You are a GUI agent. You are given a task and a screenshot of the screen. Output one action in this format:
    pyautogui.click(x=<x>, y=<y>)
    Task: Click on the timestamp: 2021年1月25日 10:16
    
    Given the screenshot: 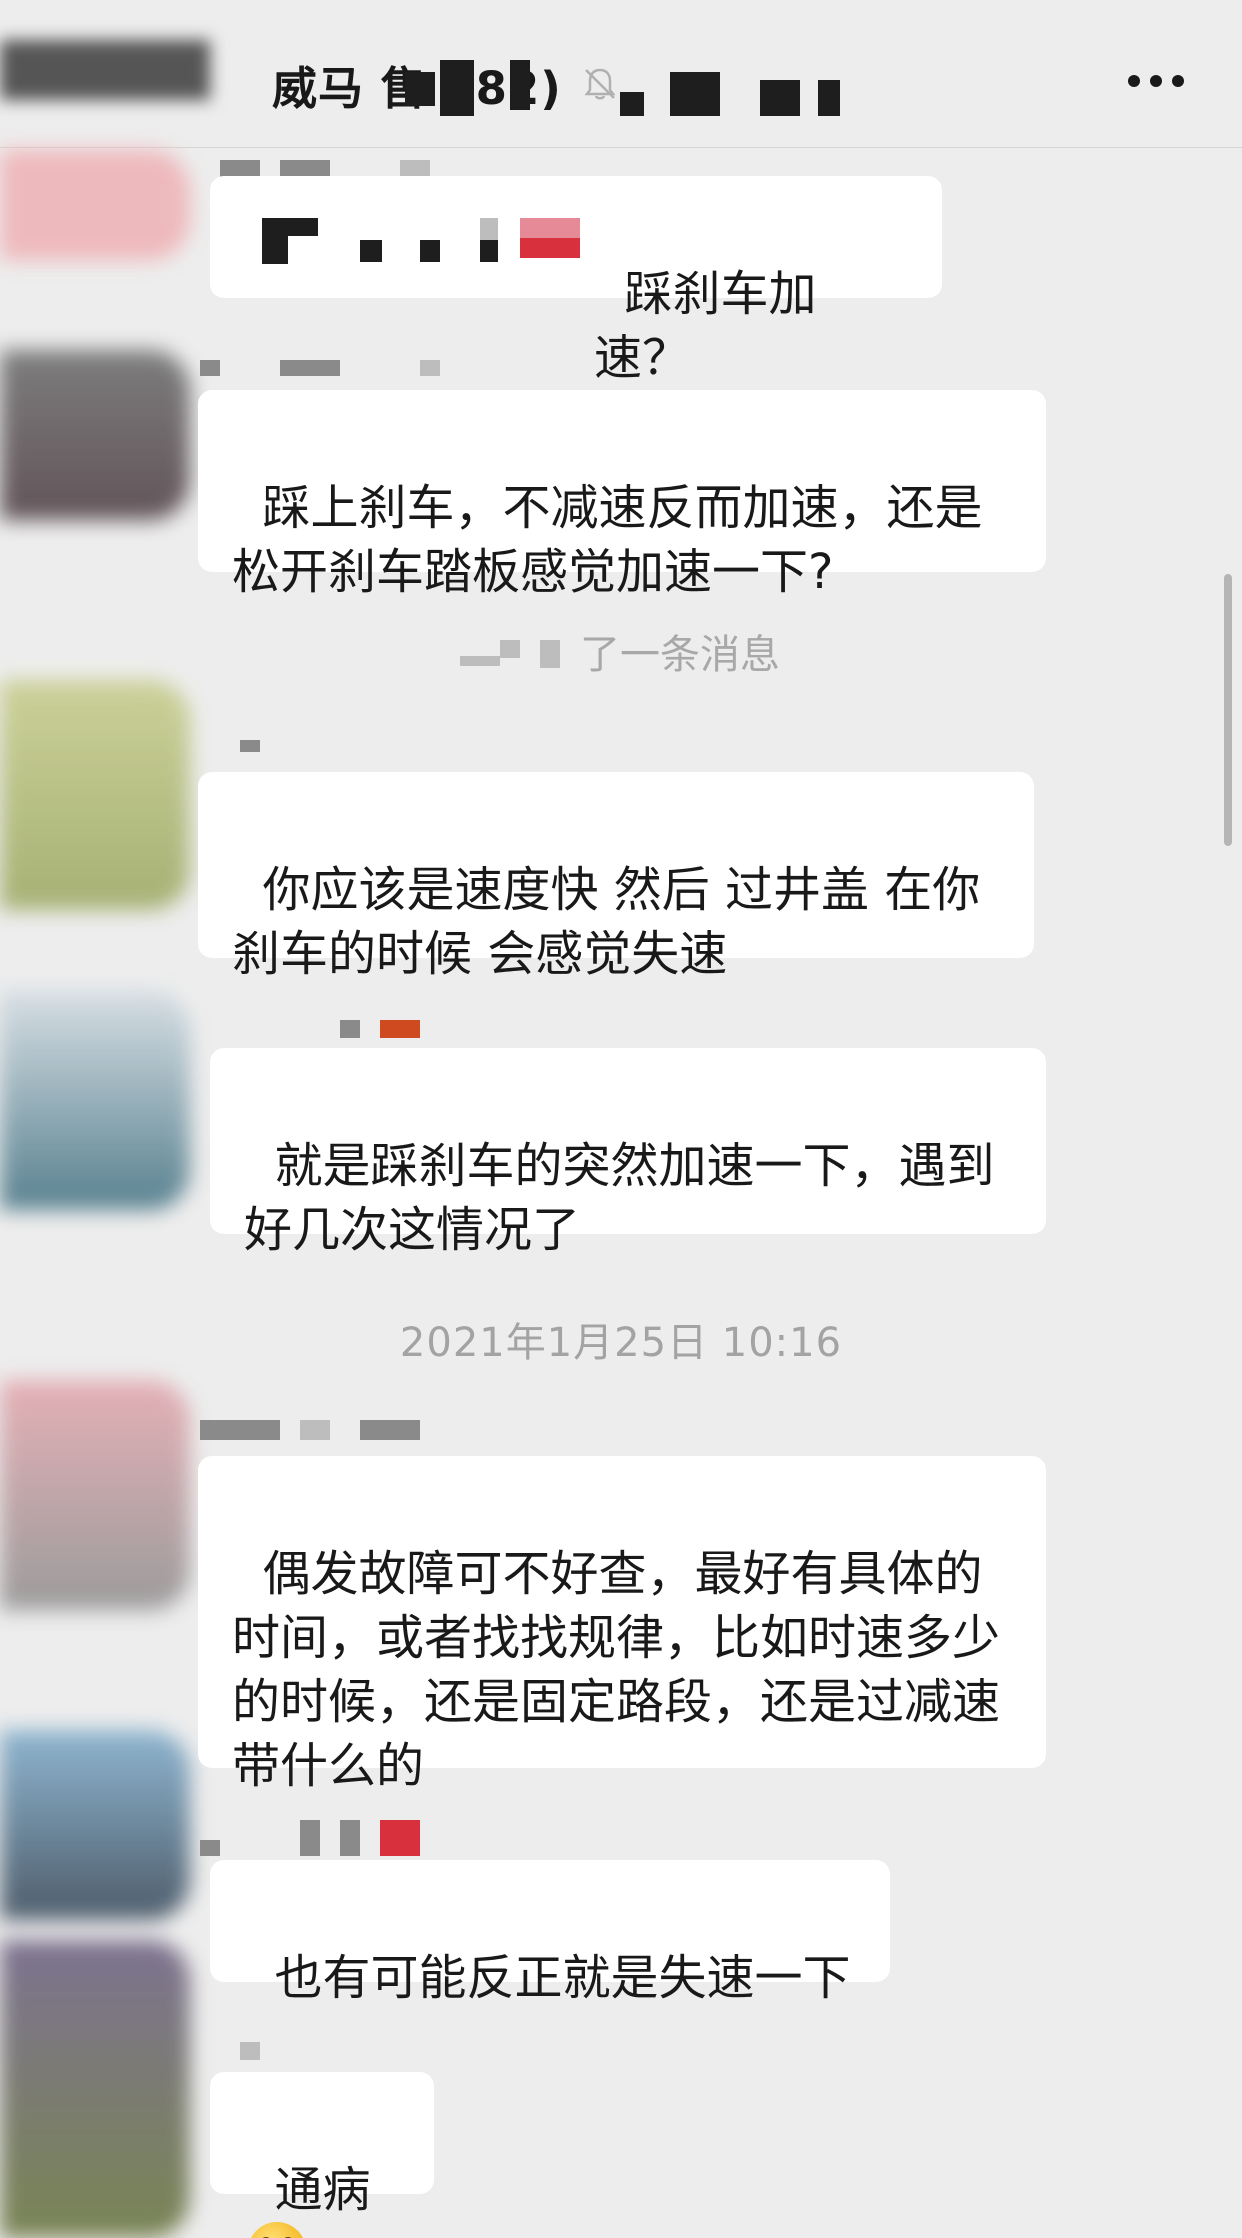 What is the action you would take?
    pyautogui.click(x=621, y=1339)
    